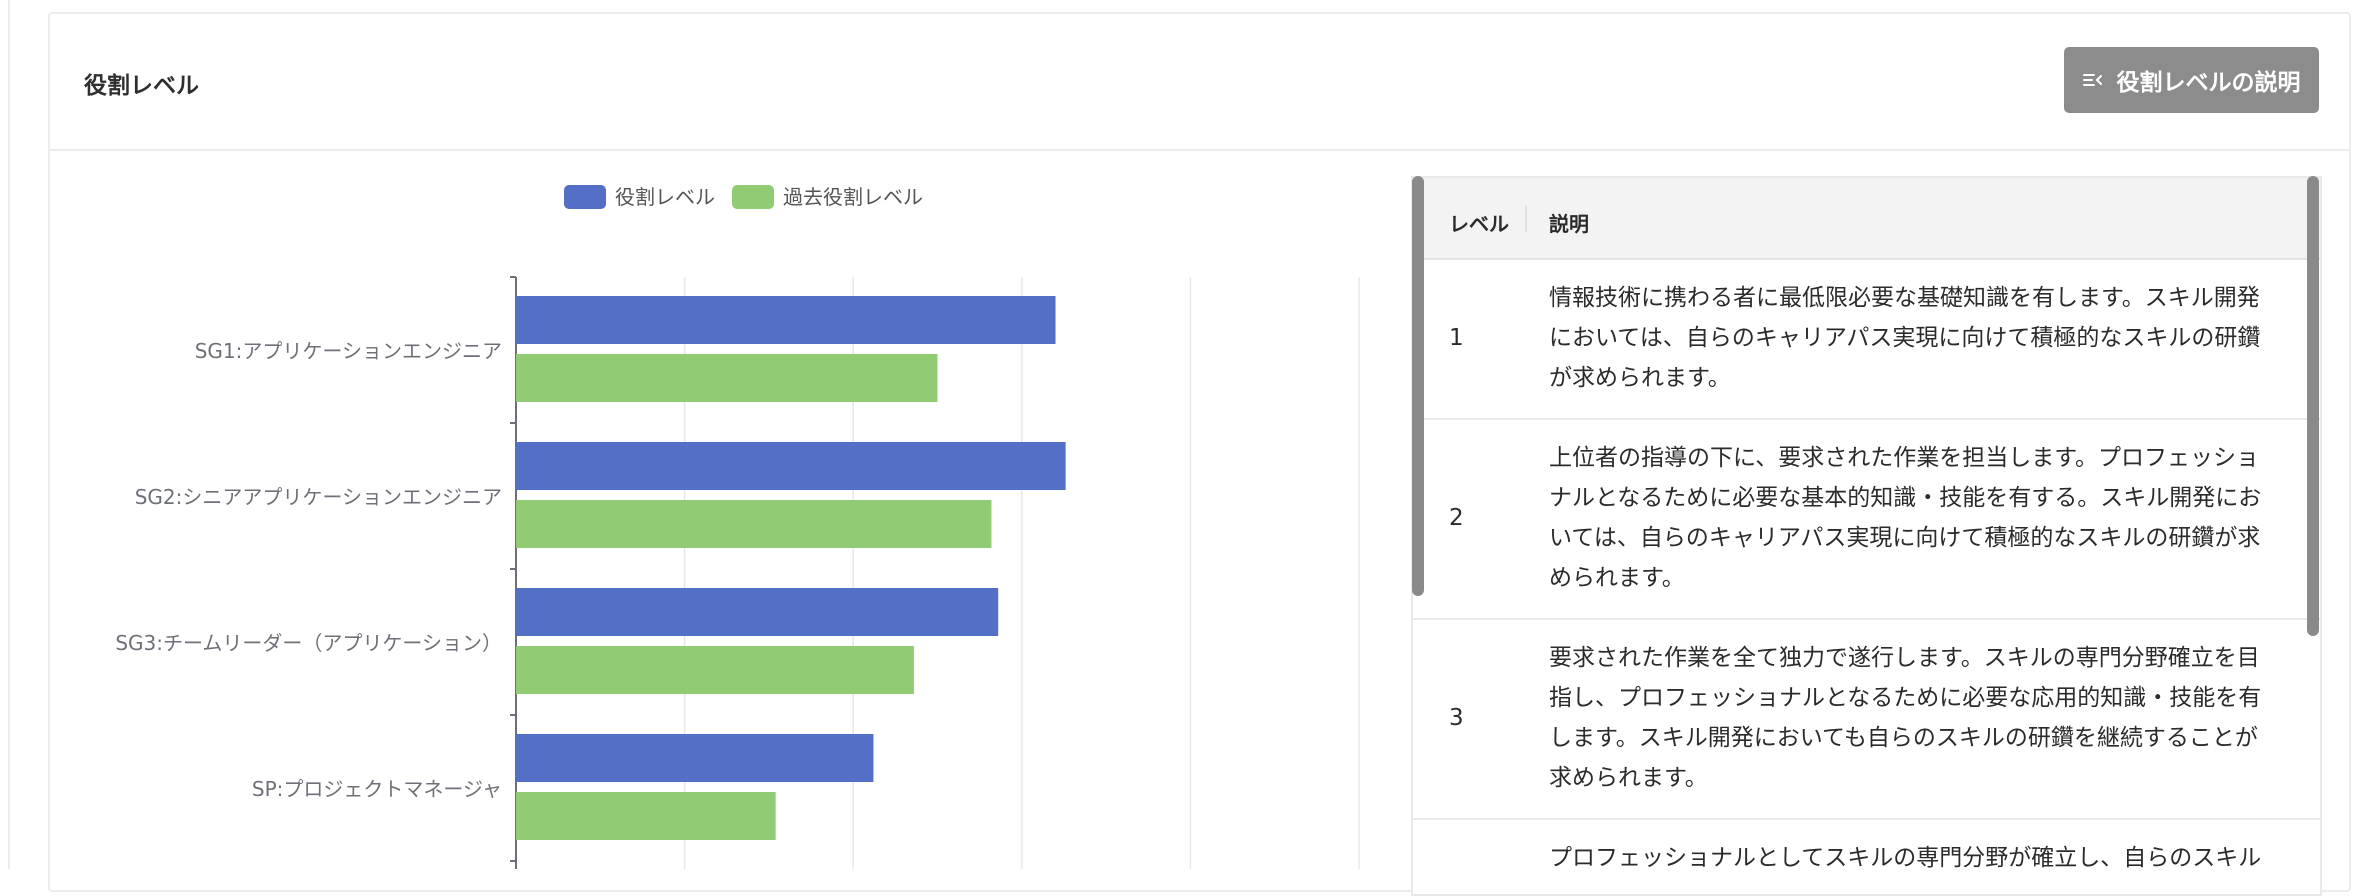 The image size is (2364, 896). I want to click on table-header: レベル 説明, so click(1866, 219).